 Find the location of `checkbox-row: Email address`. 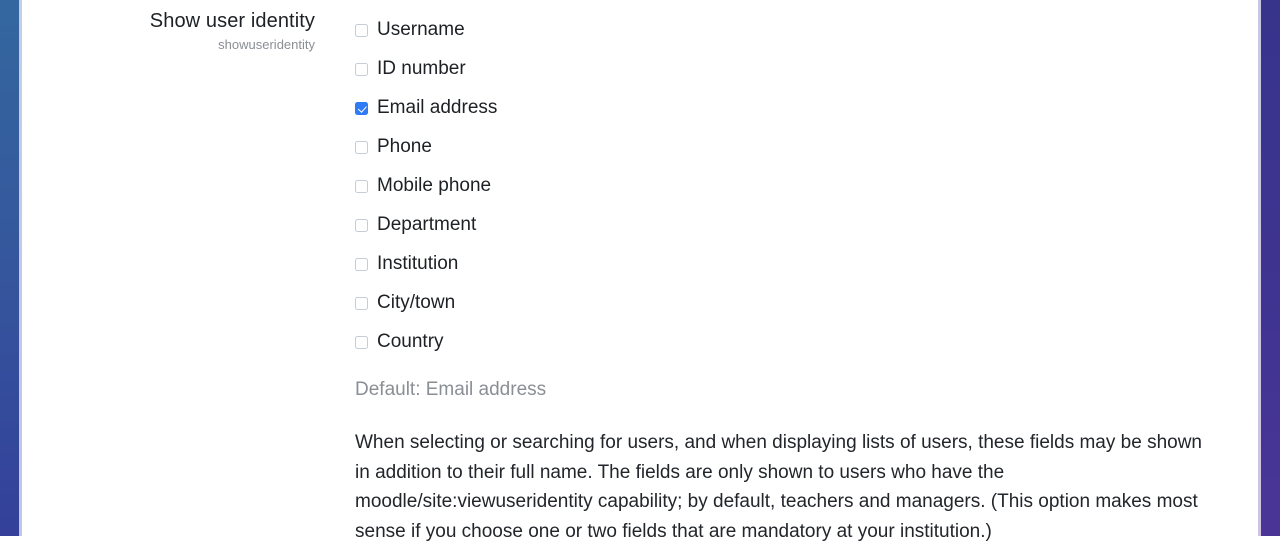

checkbox-row: Email address is located at coordinates (806, 107).